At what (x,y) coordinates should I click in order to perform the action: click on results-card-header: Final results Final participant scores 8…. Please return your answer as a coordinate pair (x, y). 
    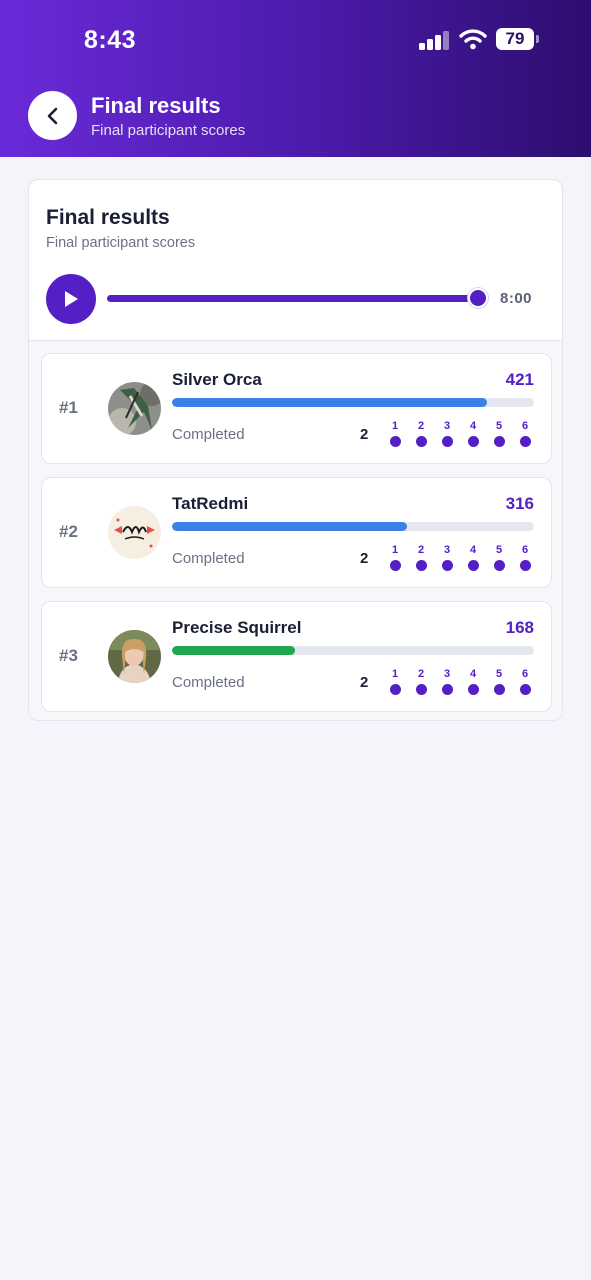
    Looking at the image, I should click on (295, 260).